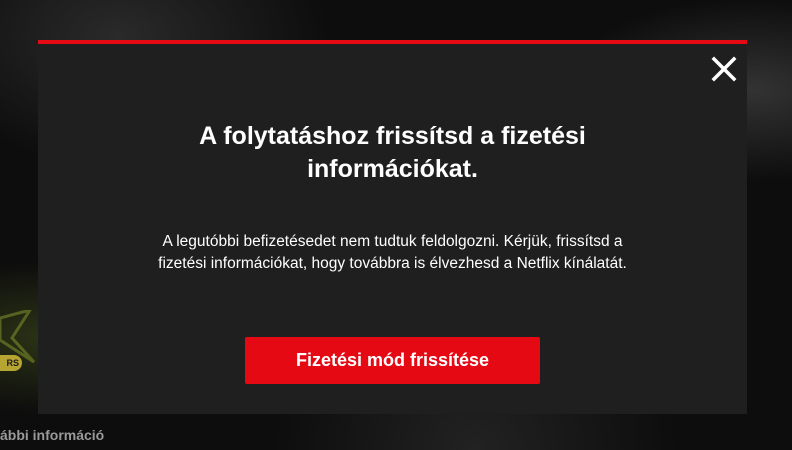 This screenshot has width=792, height=450. I want to click on more-info-link: ábbi információ, so click(52, 435).